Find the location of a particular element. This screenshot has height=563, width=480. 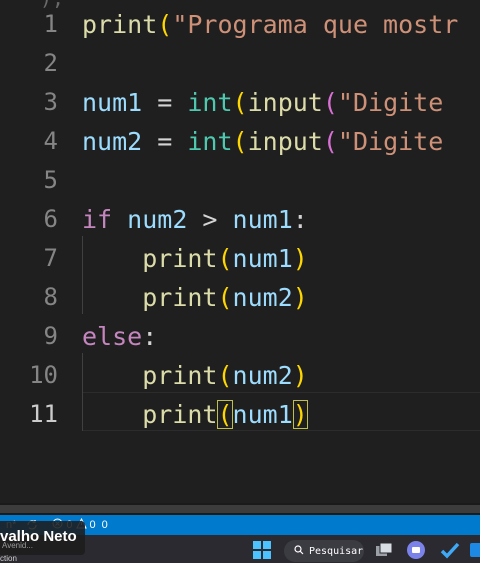

line-number: 1 is located at coordinates (50, 24).